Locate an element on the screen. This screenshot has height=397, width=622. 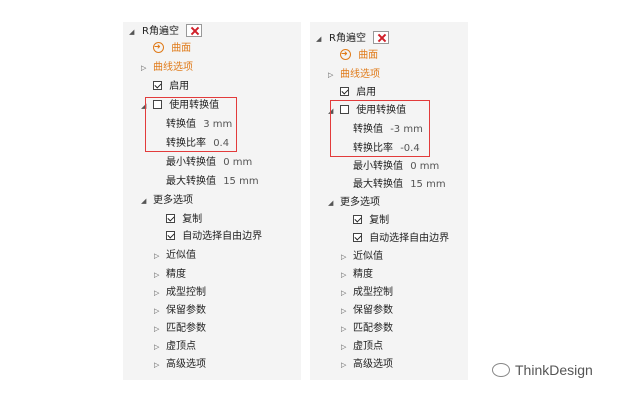
watermark-text: ThinkDesign is located at coordinates (554, 370).